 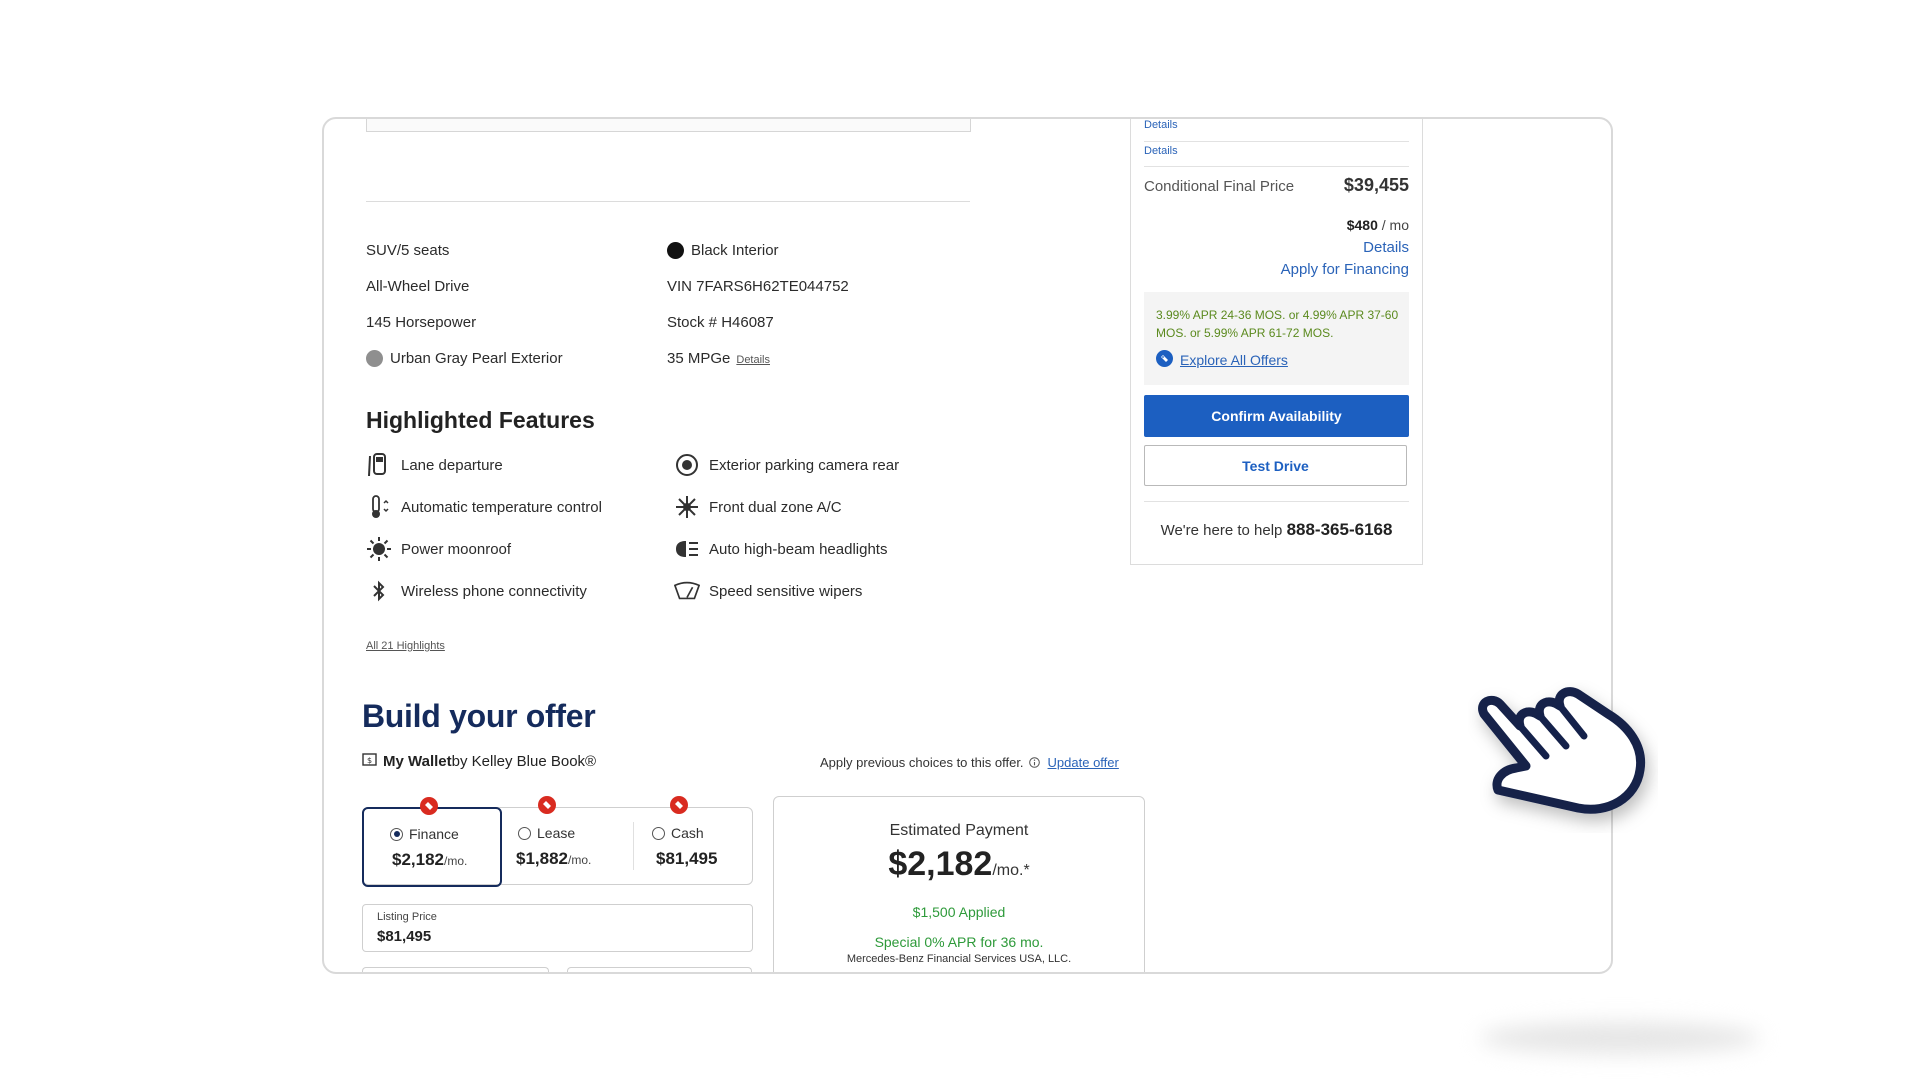 What do you see at coordinates (804, 465) in the screenshot?
I see `feature-label: Exterior parking camera rear` at bounding box center [804, 465].